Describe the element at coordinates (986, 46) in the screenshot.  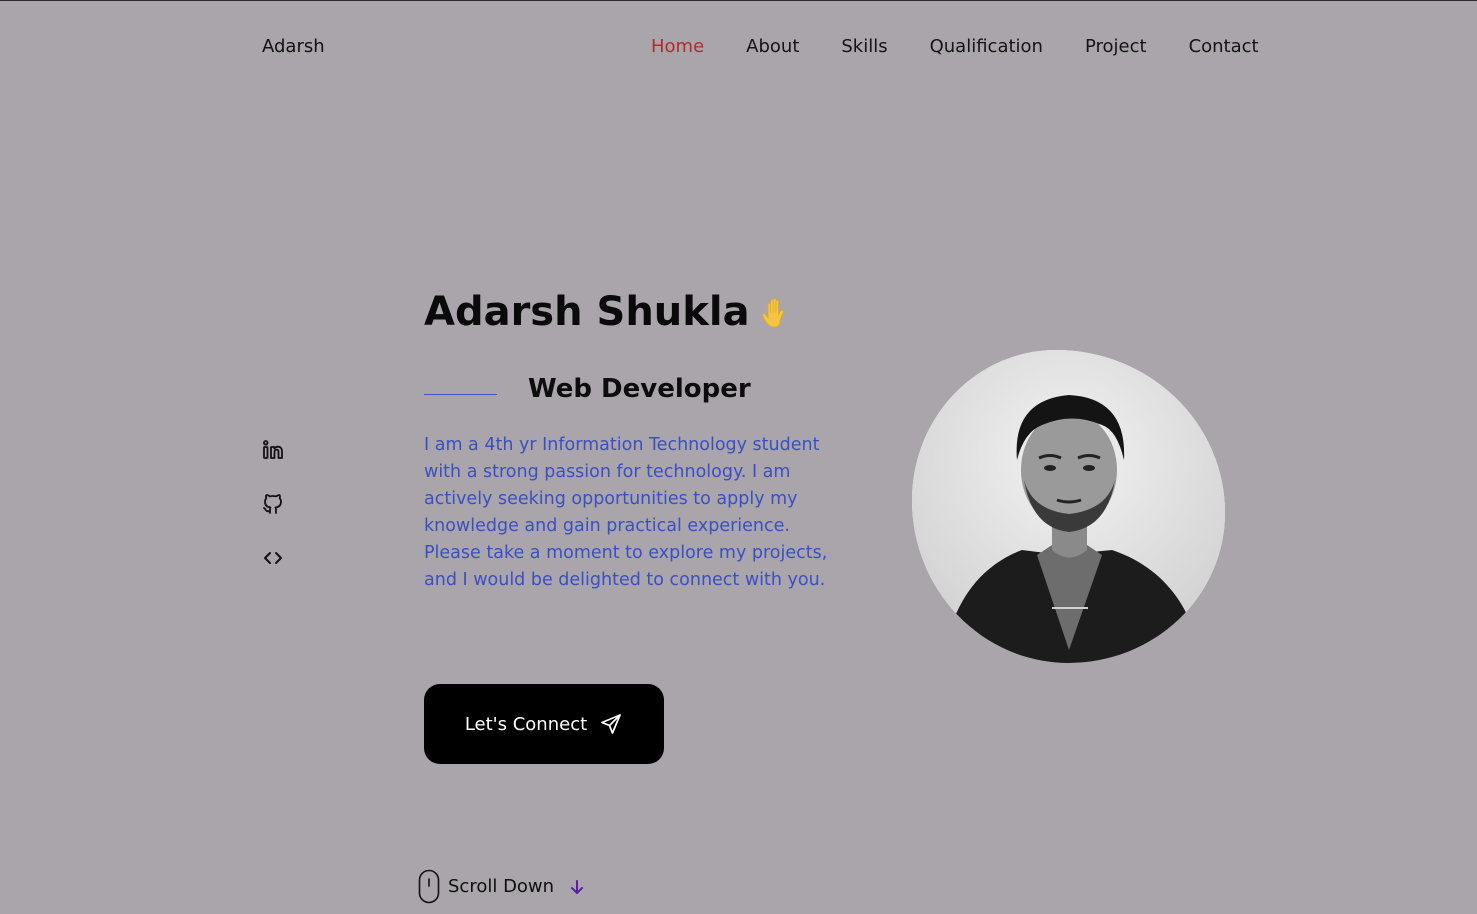
I see `nav-qualification: Qualification` at that location.